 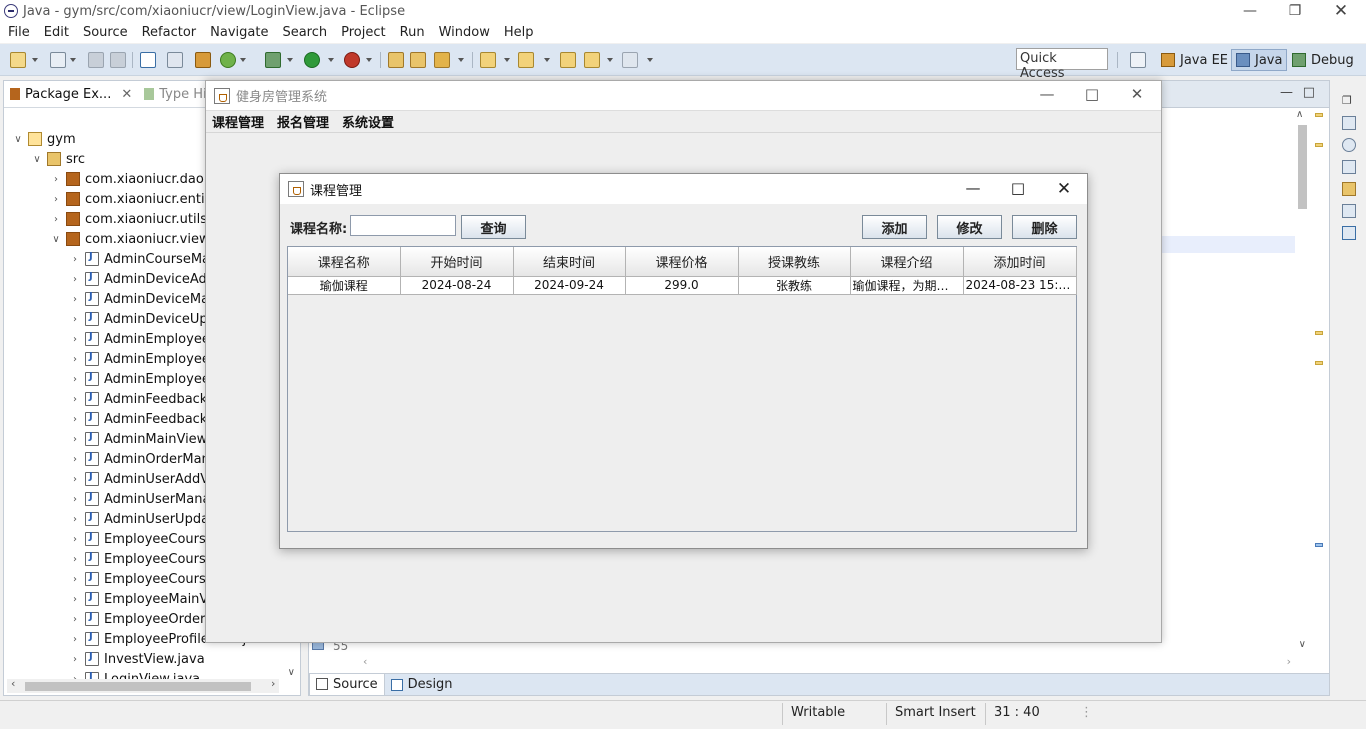 What do you see at coordinates (1299, 114) in the screenshot?
I see `scroll-up-icon: ∧` at bounding box center [1299, 114].